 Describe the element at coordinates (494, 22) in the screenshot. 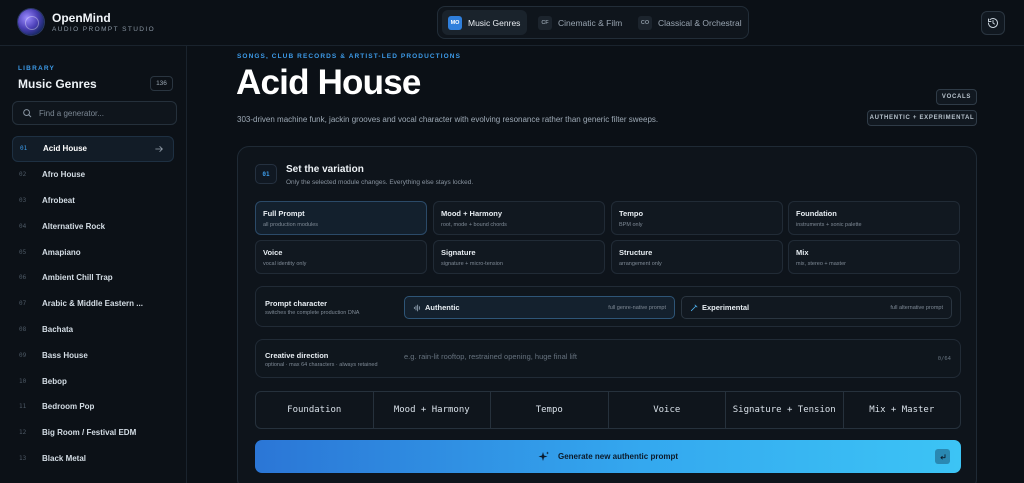

I see `tab-label: Music Genres` at that location.